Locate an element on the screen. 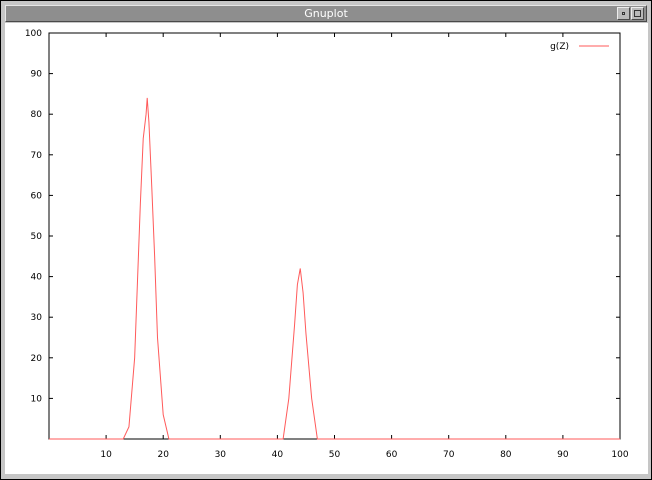 Image resolution: width=652 pixels, height=480 pixels. y-tick-label: 50 is located at coordinates (37, 237).